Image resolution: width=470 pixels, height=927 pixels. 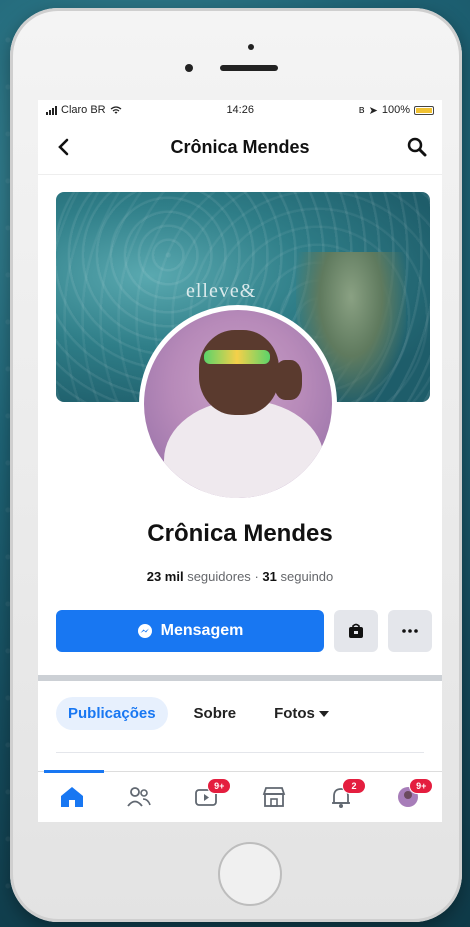 I want to click on following-count: 31, so click(x=269, y=576).